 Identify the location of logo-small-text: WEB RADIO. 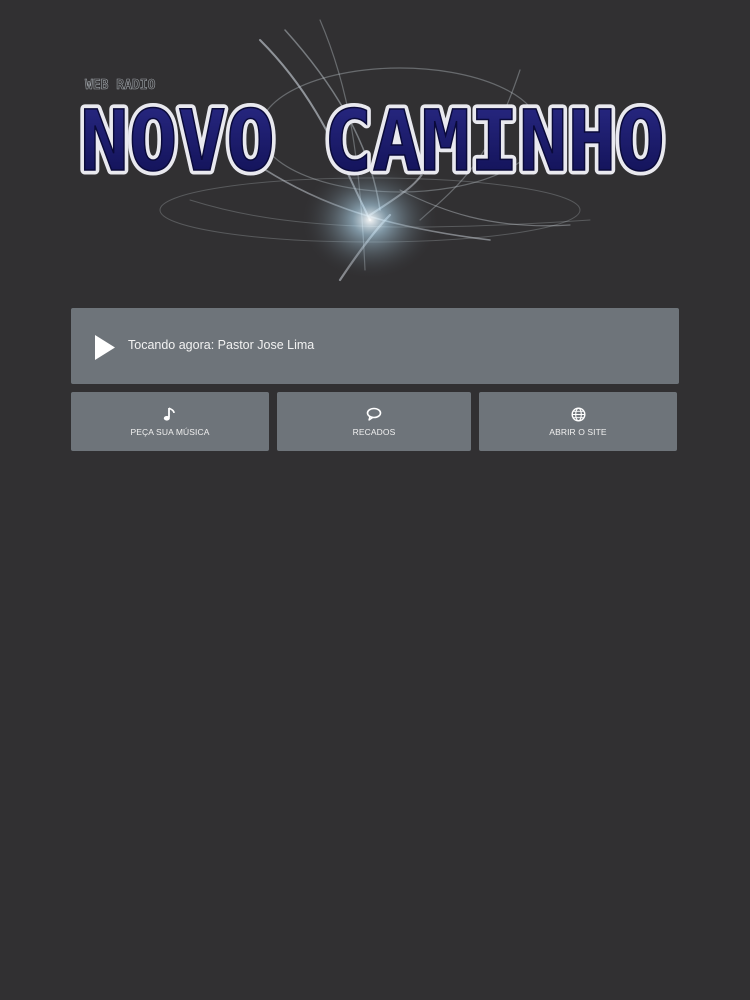
(120, 85).